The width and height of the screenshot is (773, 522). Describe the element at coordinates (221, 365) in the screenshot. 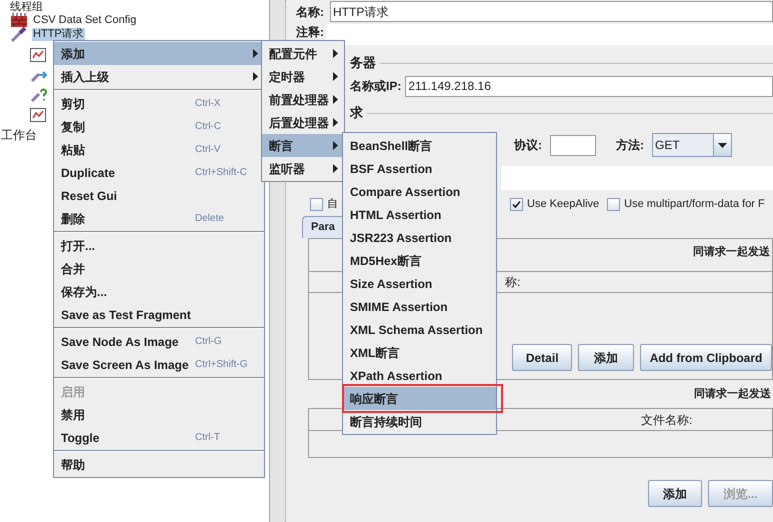

I see `shortcut-label: Ctrl+Shift-G` at that location.